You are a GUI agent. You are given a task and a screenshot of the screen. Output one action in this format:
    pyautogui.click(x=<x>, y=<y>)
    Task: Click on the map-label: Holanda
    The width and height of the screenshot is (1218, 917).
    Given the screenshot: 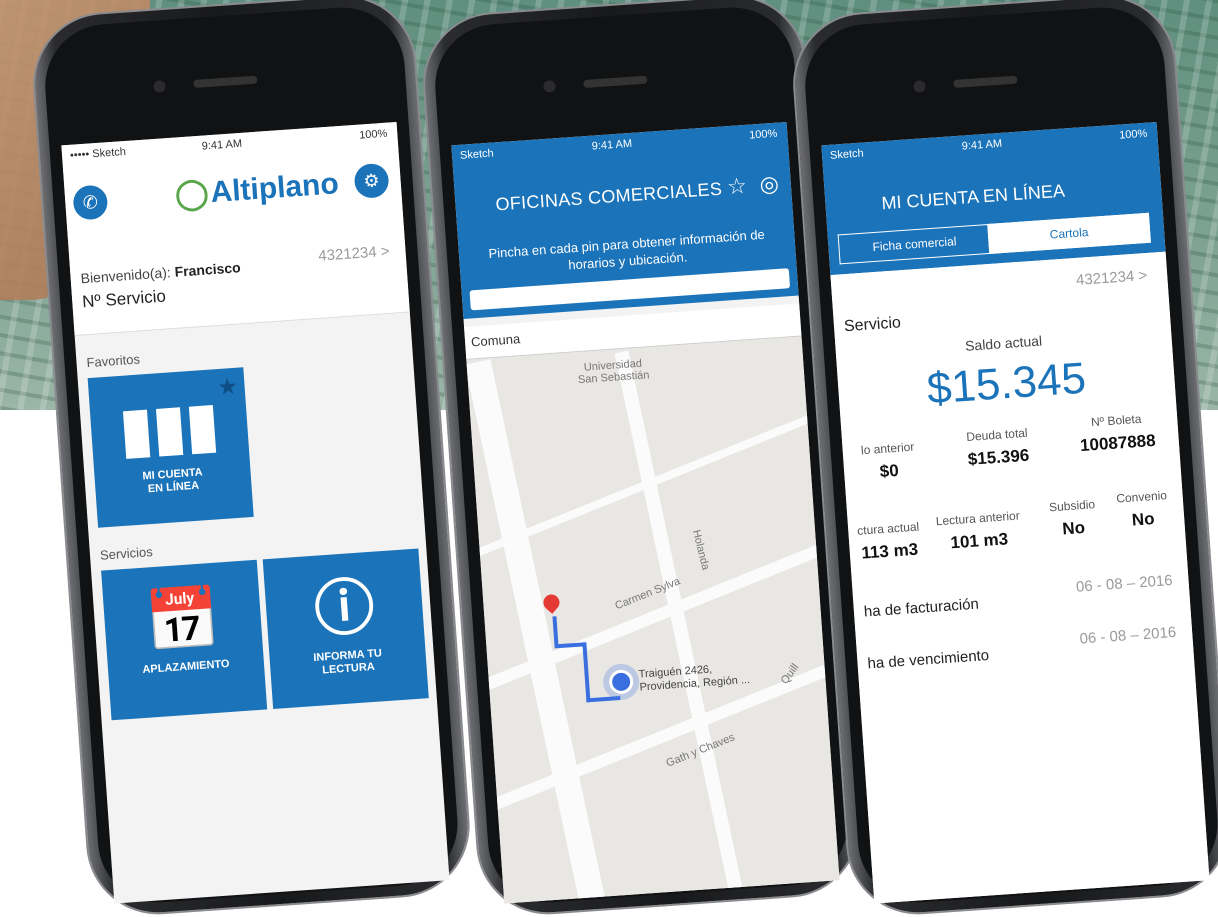 What is the action you would take?
    pyautogui.click(x=700, y=550)
    